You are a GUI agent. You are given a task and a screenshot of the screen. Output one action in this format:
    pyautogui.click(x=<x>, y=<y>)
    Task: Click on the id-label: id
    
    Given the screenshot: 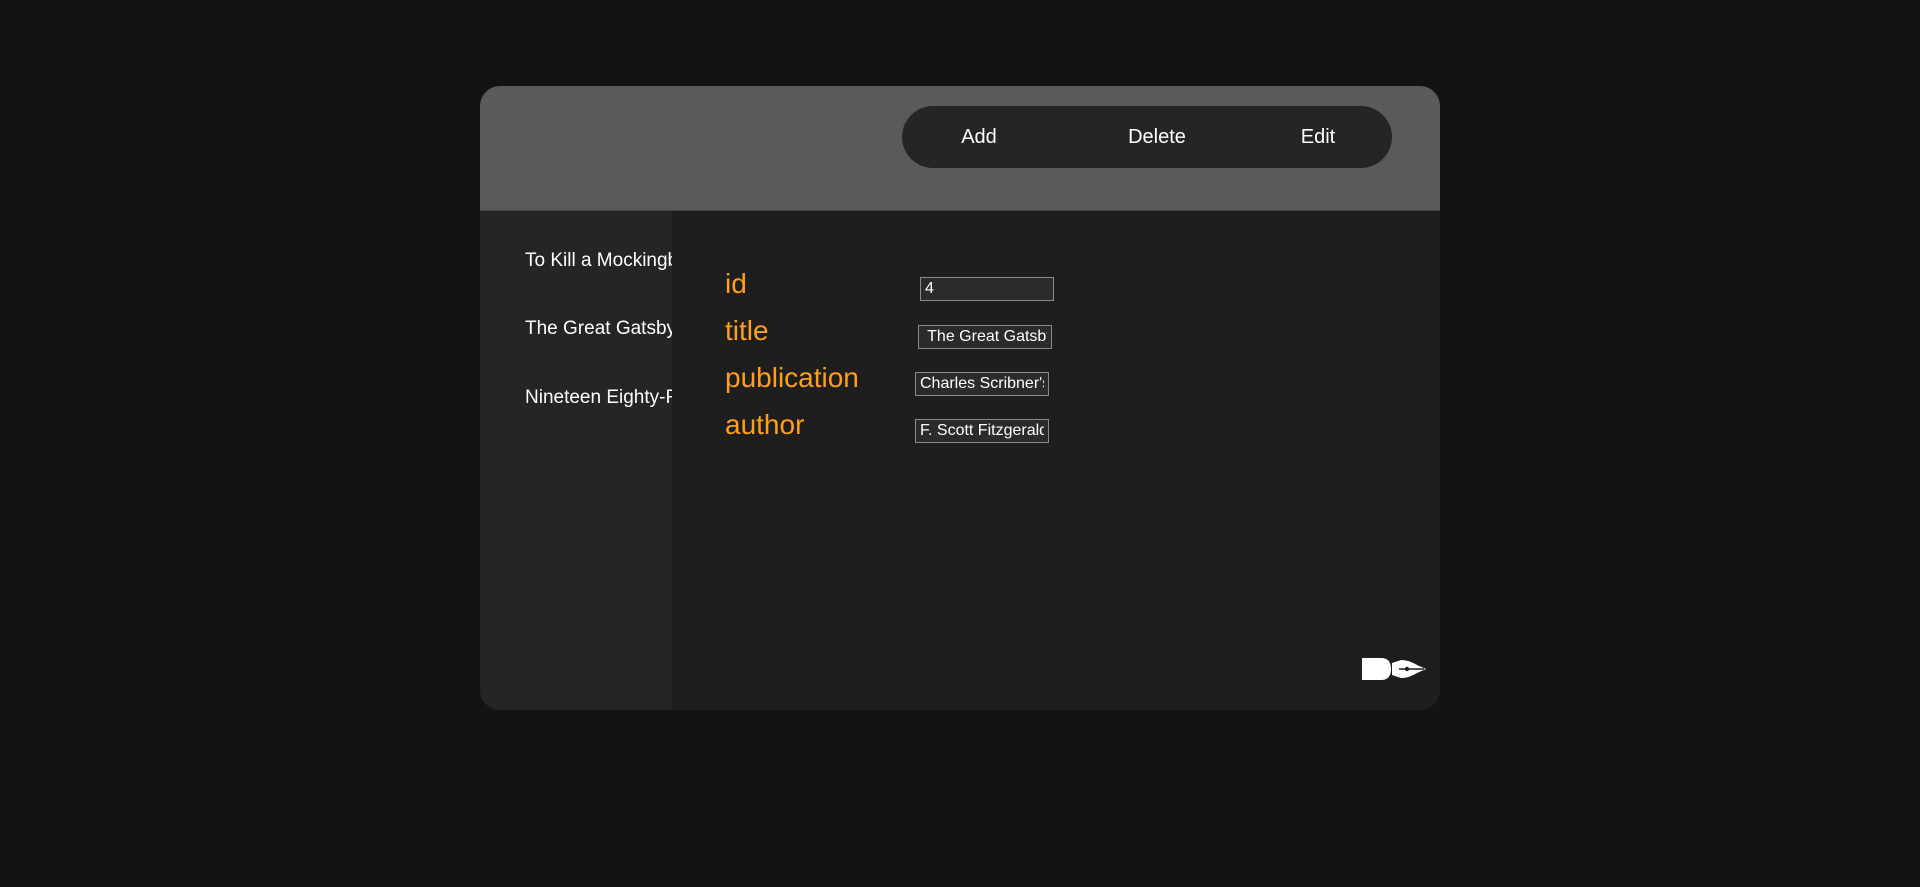 What is the action you would take?
    pyautogui.click(x=736, y=283)
    